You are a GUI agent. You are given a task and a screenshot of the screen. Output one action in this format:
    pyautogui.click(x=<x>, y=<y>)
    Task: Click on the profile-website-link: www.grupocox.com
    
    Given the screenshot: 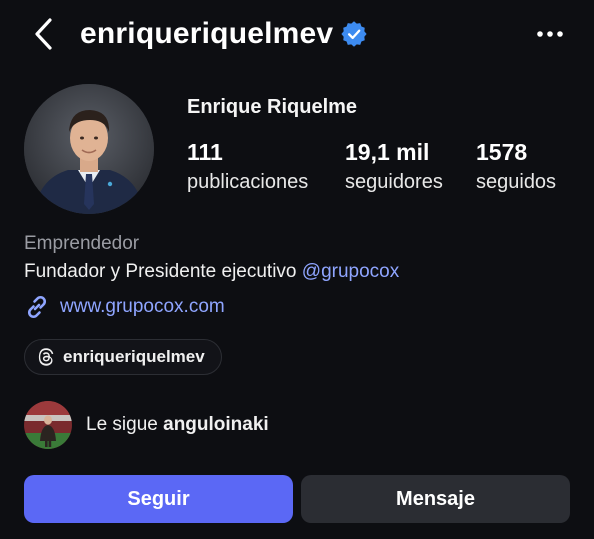 What is the action you would take?
    pyautogui.click(x=142, y=307)
    